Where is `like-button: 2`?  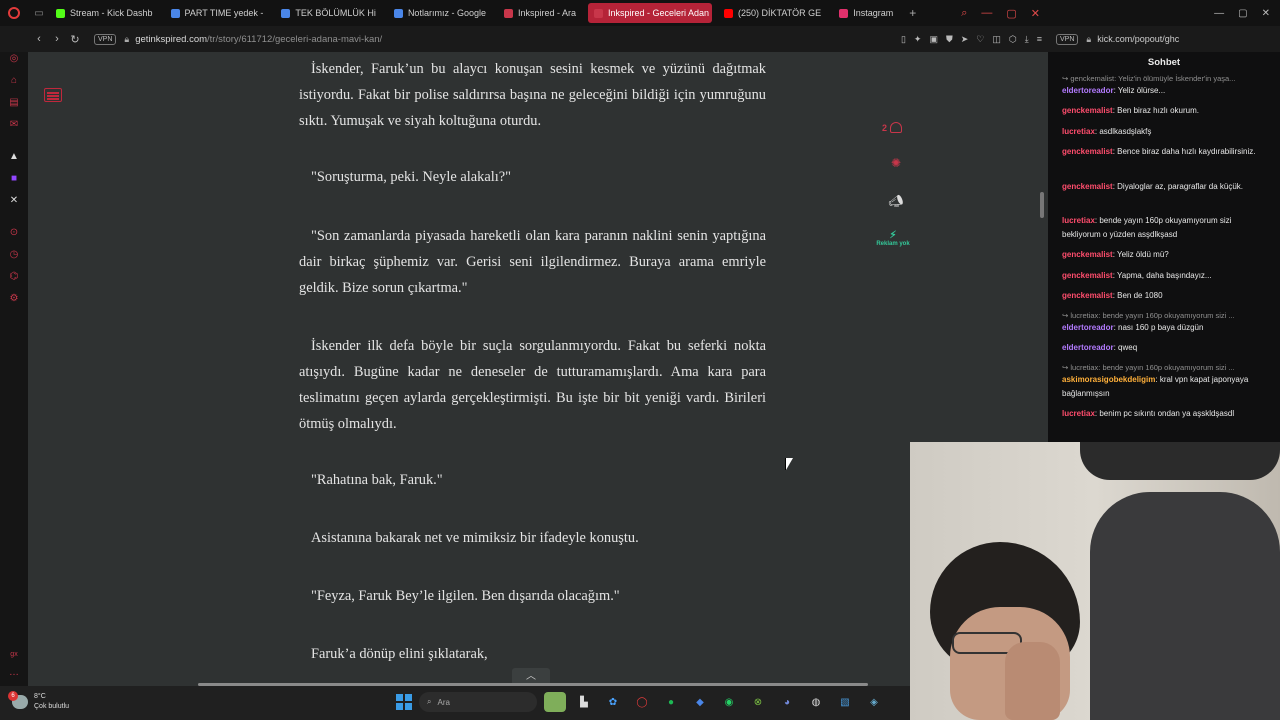 like-button: 2 is located at coordinates (892, 127).